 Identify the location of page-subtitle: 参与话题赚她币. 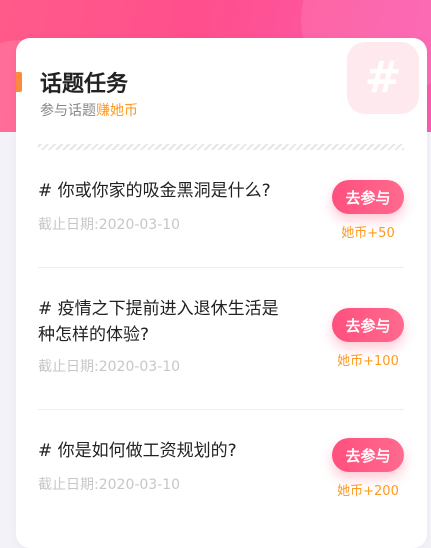
(89, 110).